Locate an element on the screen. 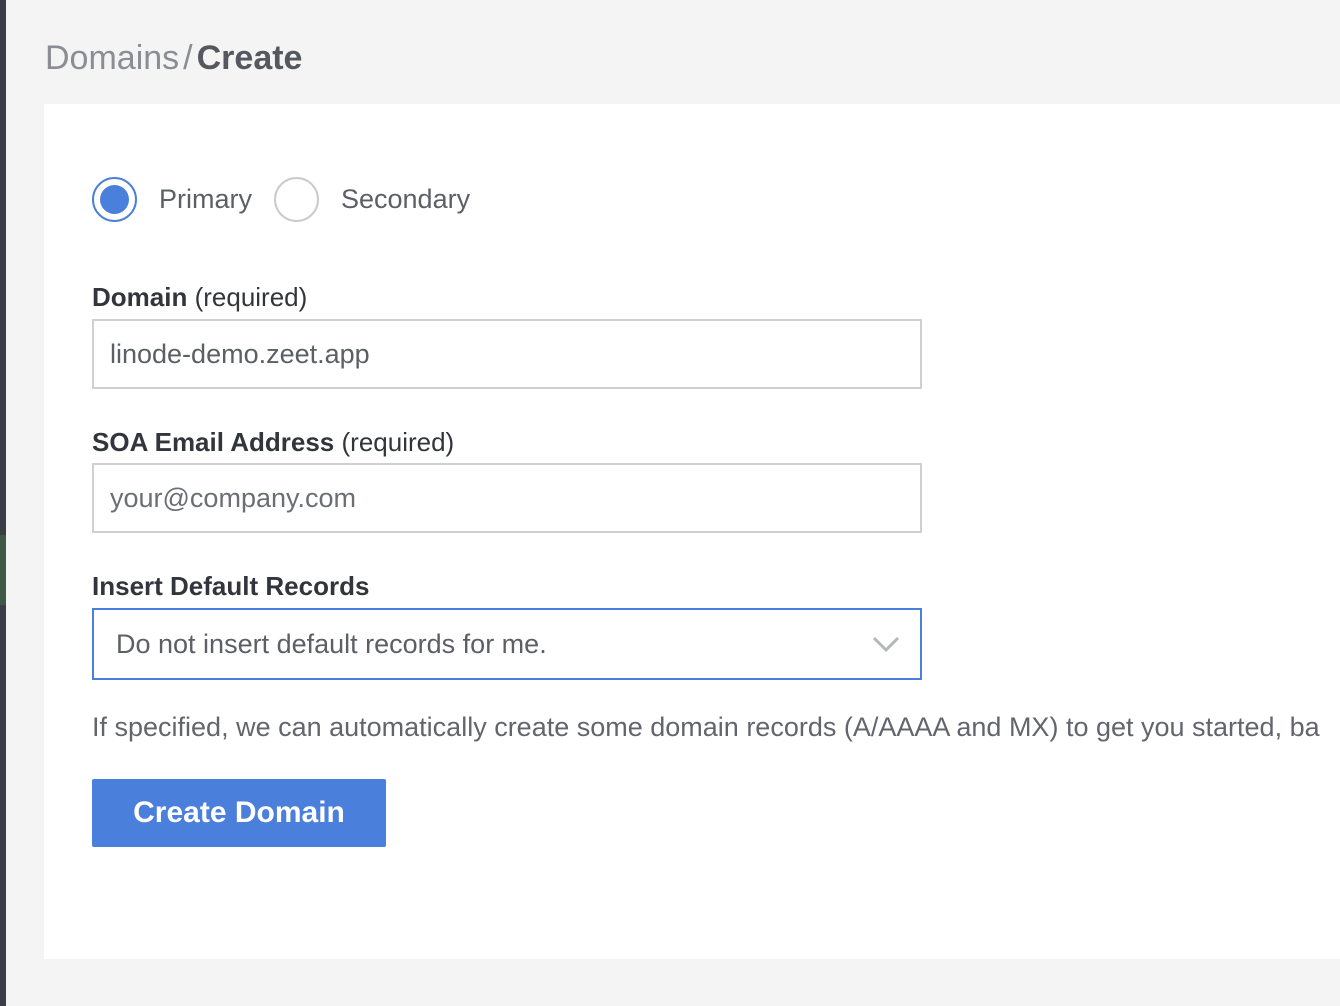 The image size is (1340, 1006). breadcrumb: Domains / Create is located at coordinates (173, 58).